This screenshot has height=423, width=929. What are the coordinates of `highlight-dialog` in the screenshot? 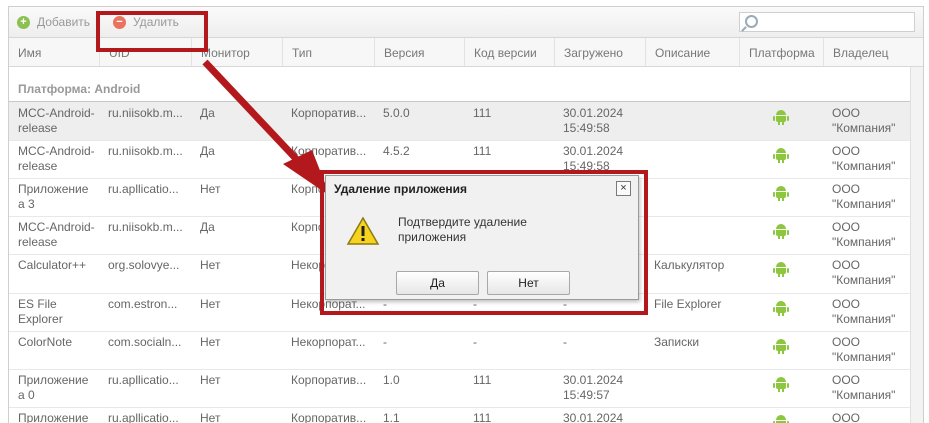 It's located at (484, 242).